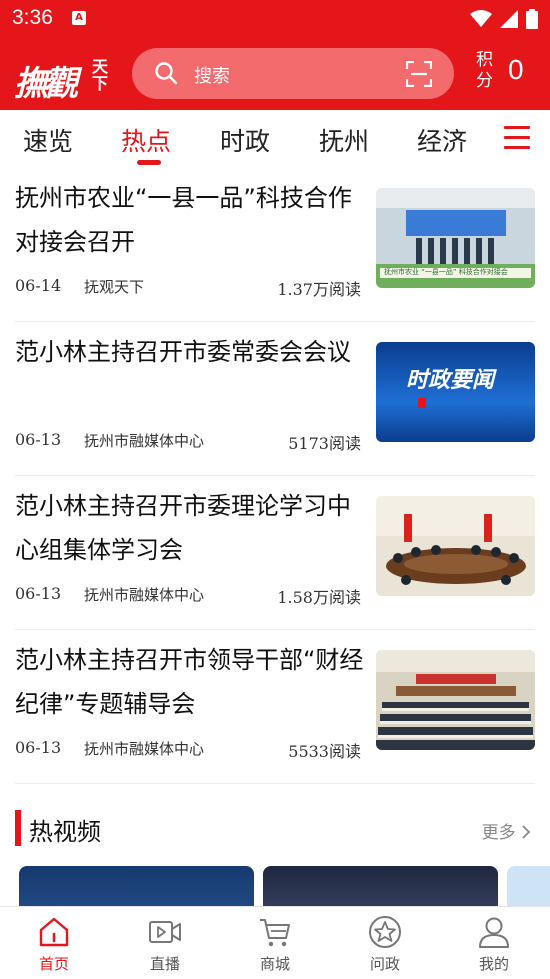  What do you see at coordinates (494, 932) in the screenshot?
I see `user-icon` at bounding box center [494, 932].